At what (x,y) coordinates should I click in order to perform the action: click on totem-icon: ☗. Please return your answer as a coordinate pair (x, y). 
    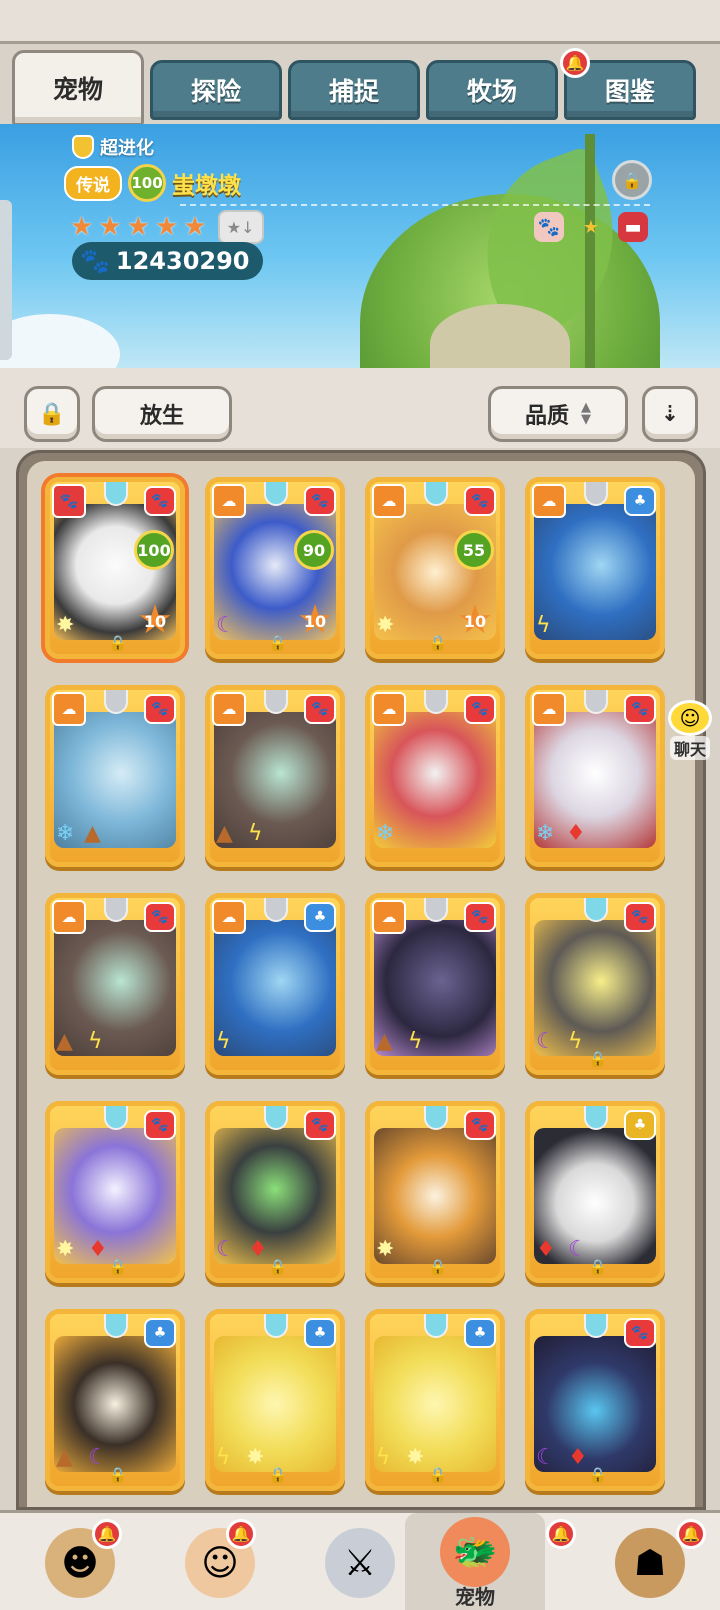
    Looking at the image, I should click on (650, 1563).